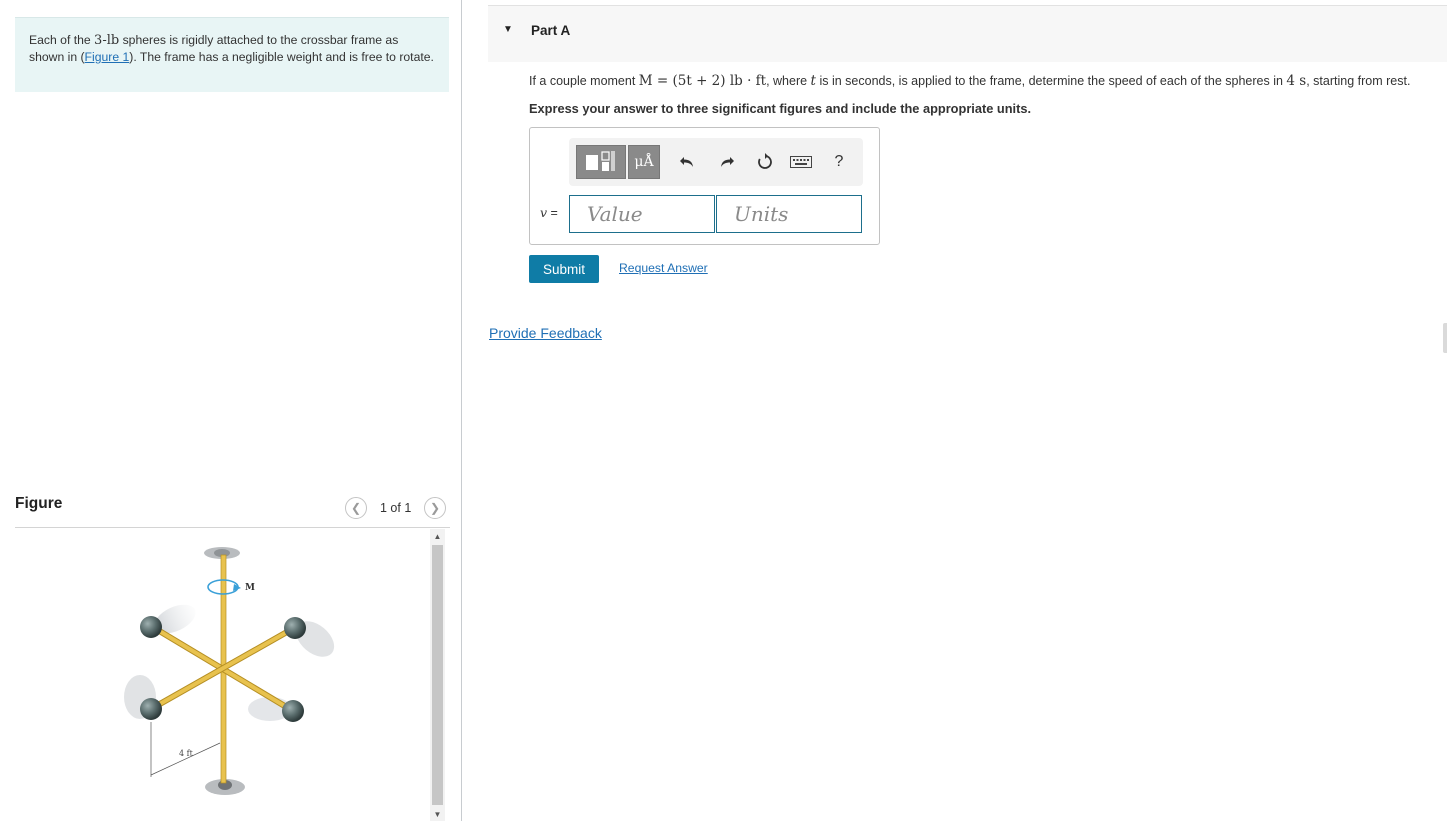  Describe the element at coordinates (250, 588) in the screenshot. I see `moment-label: M` at that location.